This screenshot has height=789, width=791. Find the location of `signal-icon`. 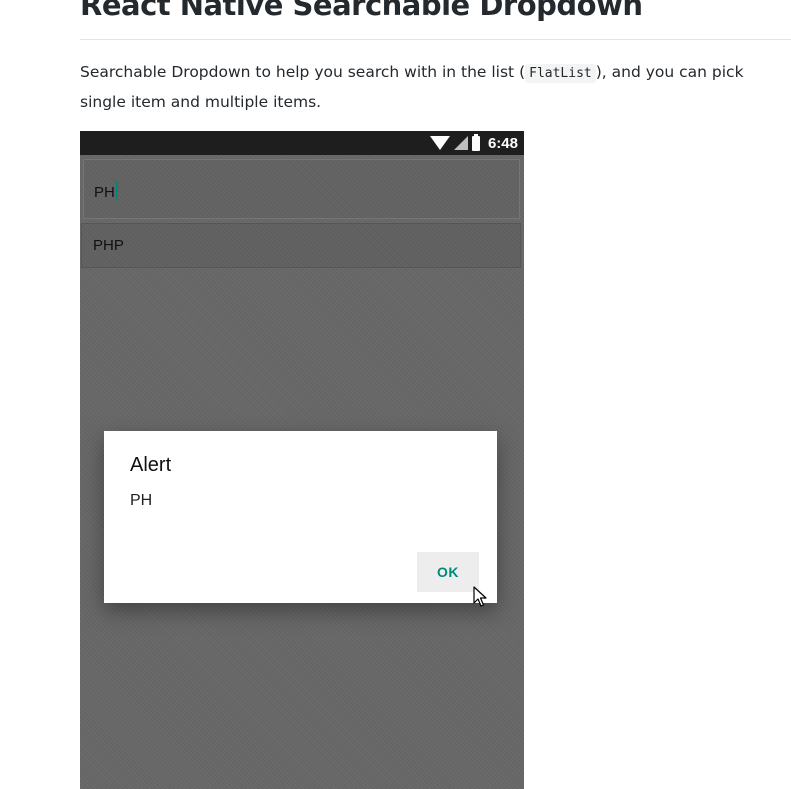

signal-icon is located at coordinates (460, 143).